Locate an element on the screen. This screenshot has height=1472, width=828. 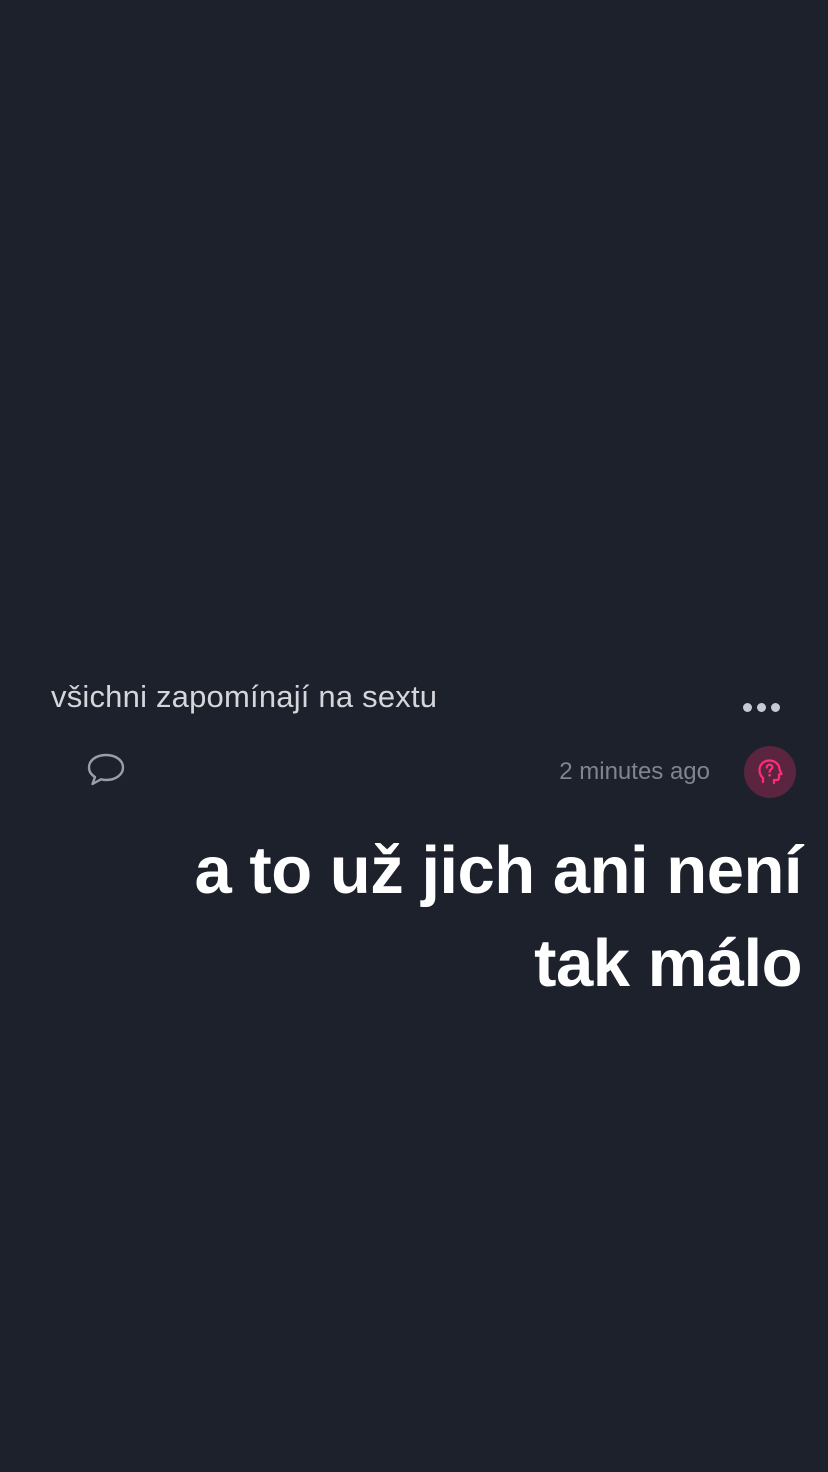
speech-bubble-icon is located at coordinates (106, 769).